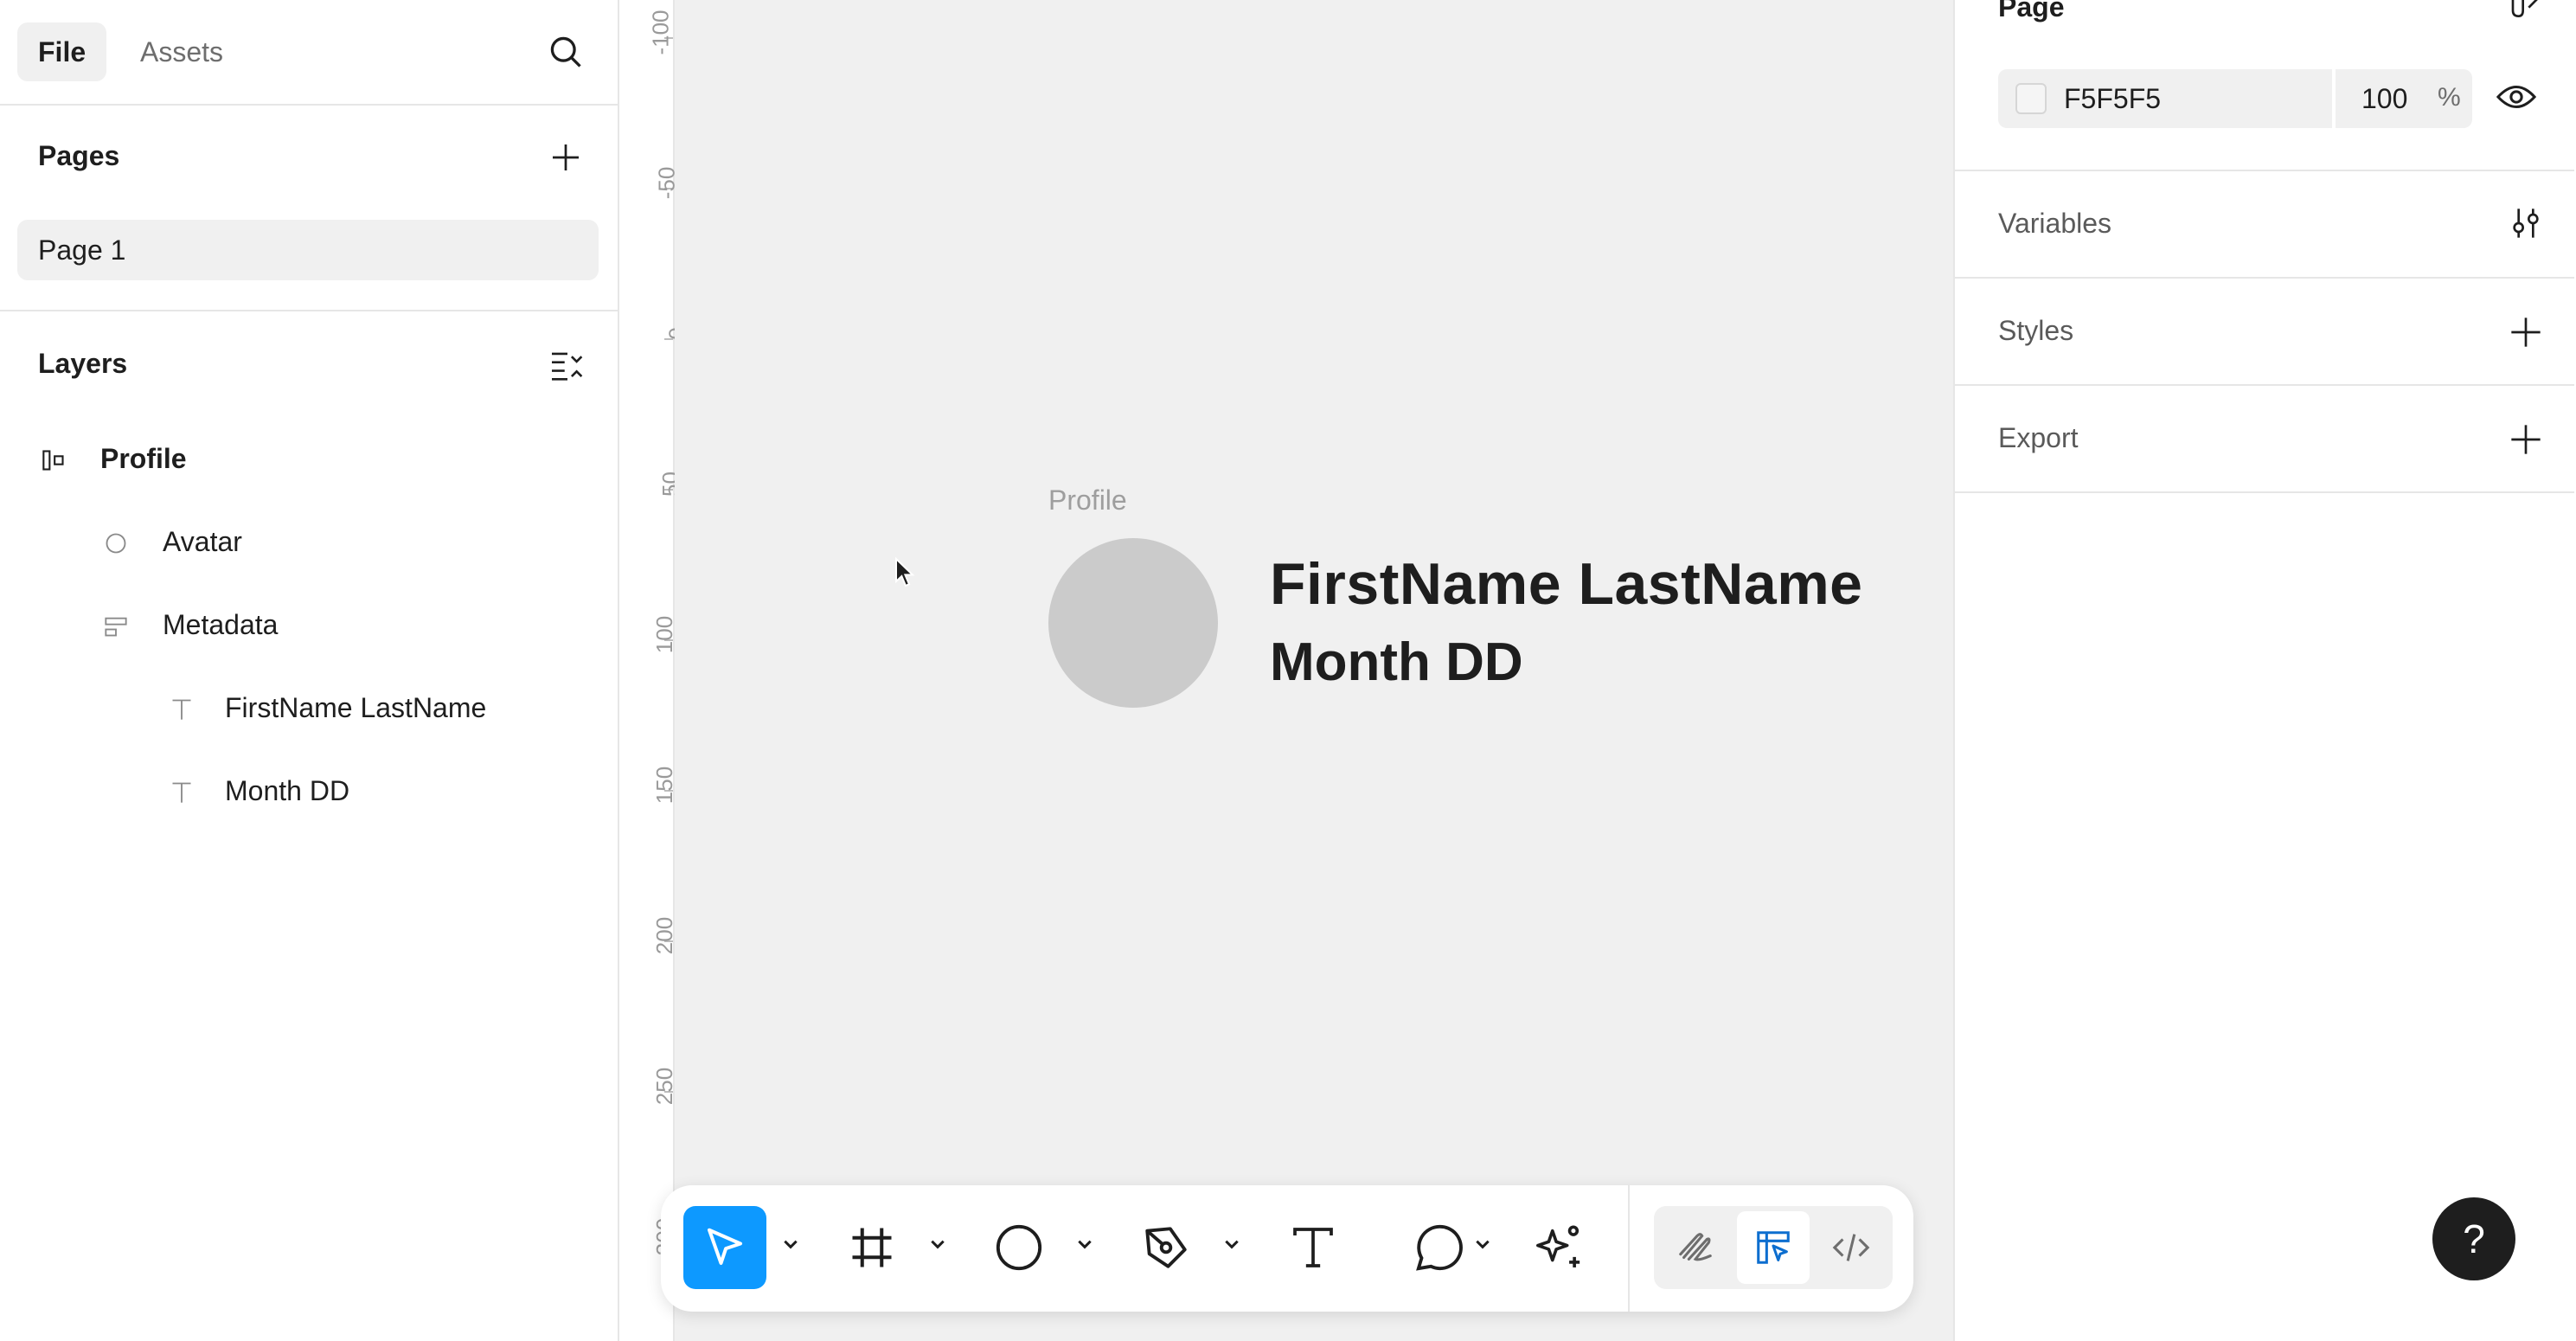  I want to click on ai-tool-button, so click(1558, 1247).